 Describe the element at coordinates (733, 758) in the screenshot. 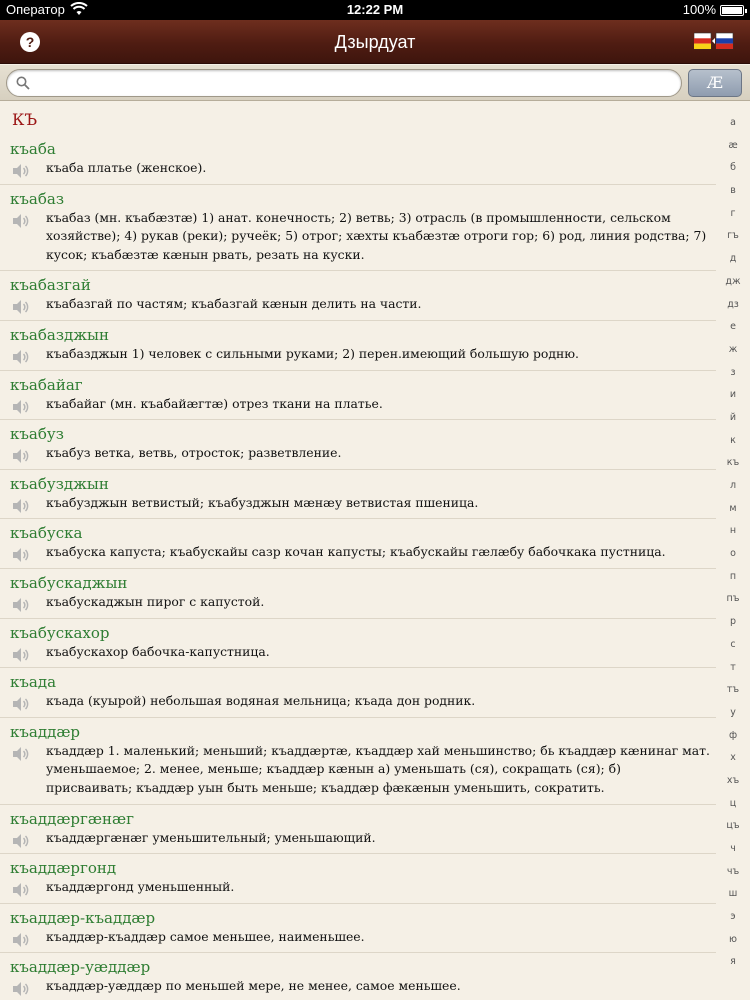

I see `index-letter: х` at that location.